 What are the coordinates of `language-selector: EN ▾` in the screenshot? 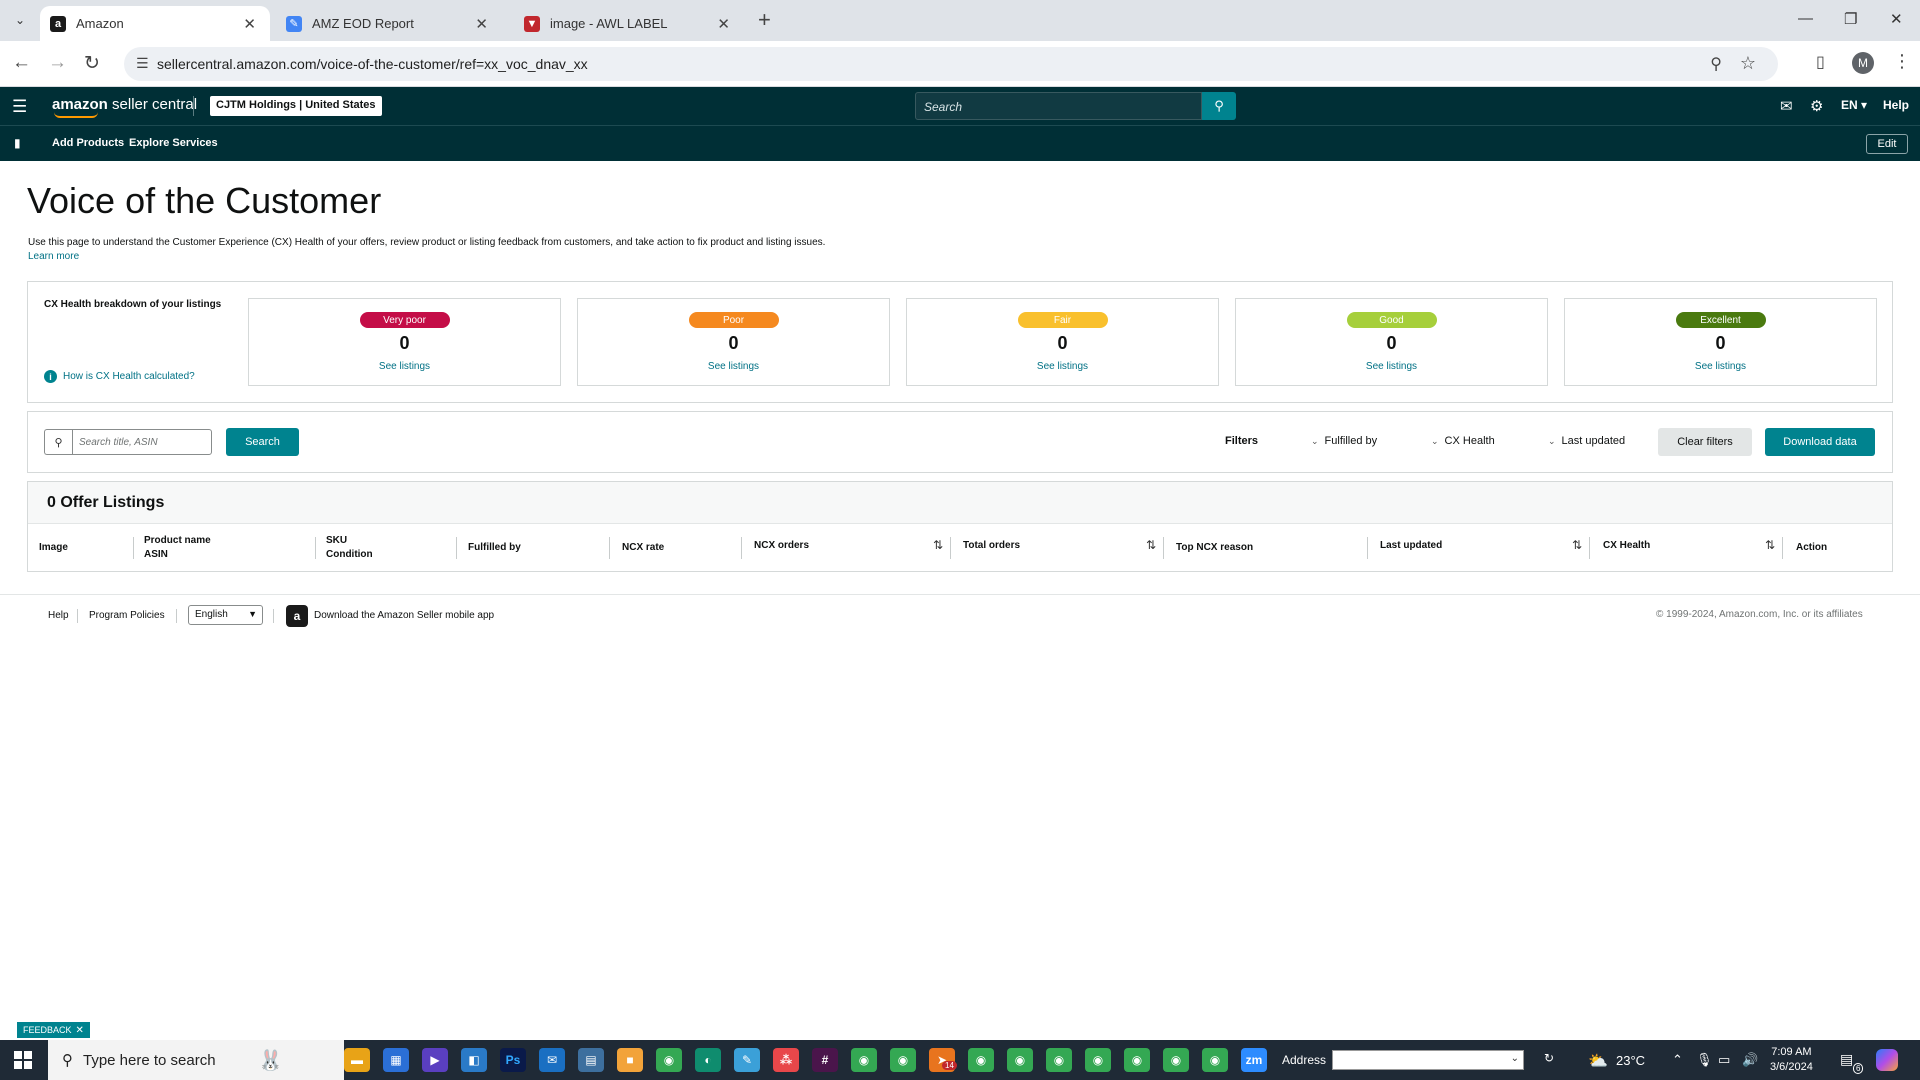 It's located at (1854, 105).